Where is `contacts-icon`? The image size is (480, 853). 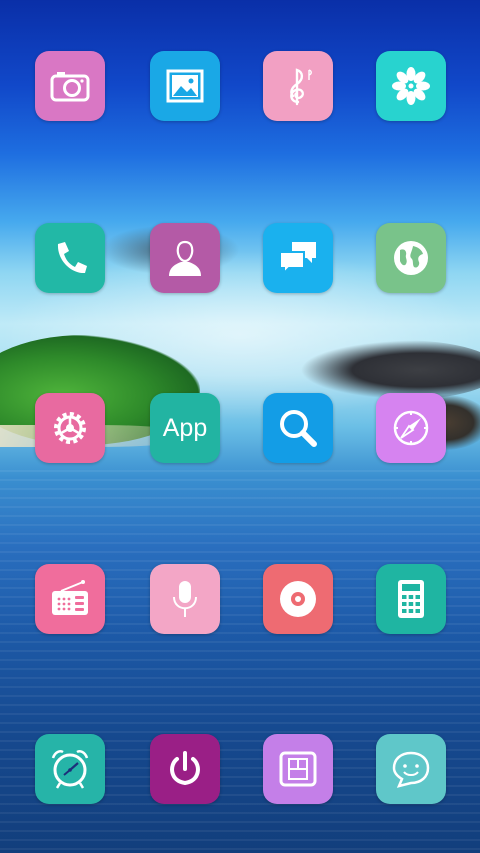
contacts-icon is located at coordinates (185, 258).